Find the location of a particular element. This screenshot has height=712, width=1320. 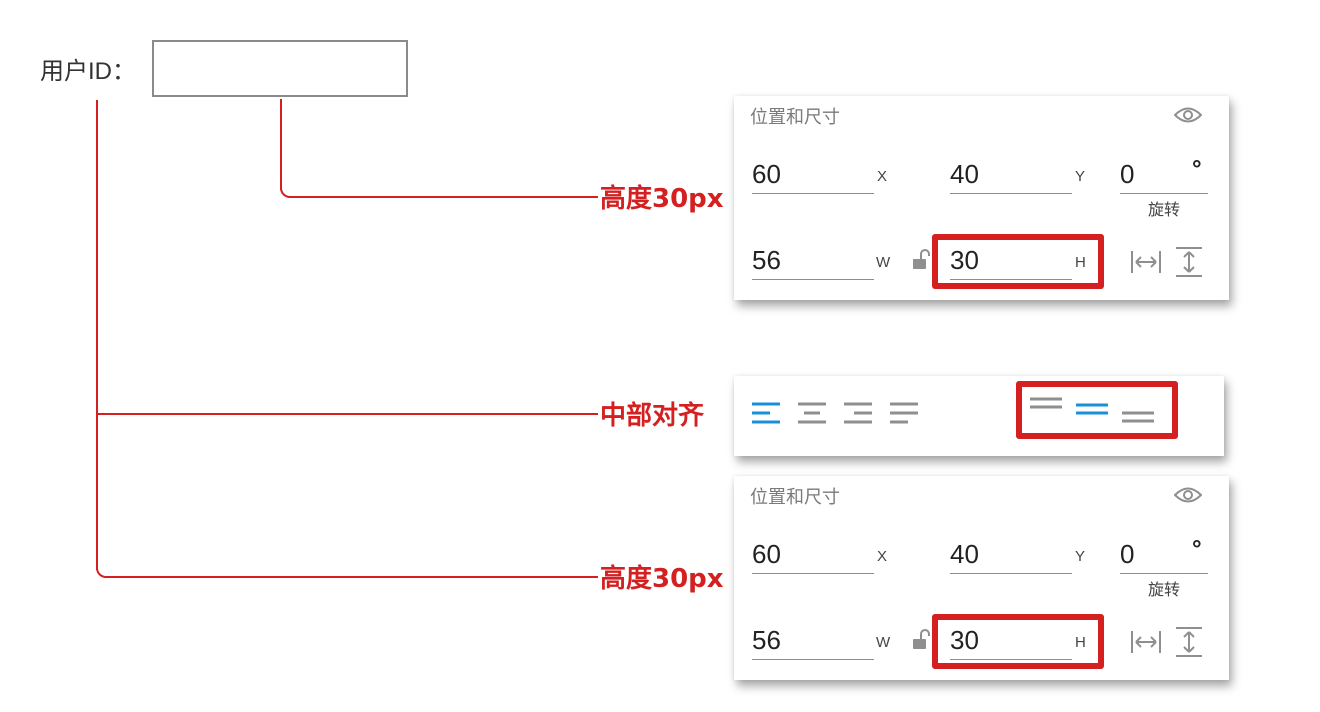

position-size-panel-1: 位置和尺寸 60 X 40 Y 0 ° 旋转 56 W 30 H is located at coordinates (981, 198).